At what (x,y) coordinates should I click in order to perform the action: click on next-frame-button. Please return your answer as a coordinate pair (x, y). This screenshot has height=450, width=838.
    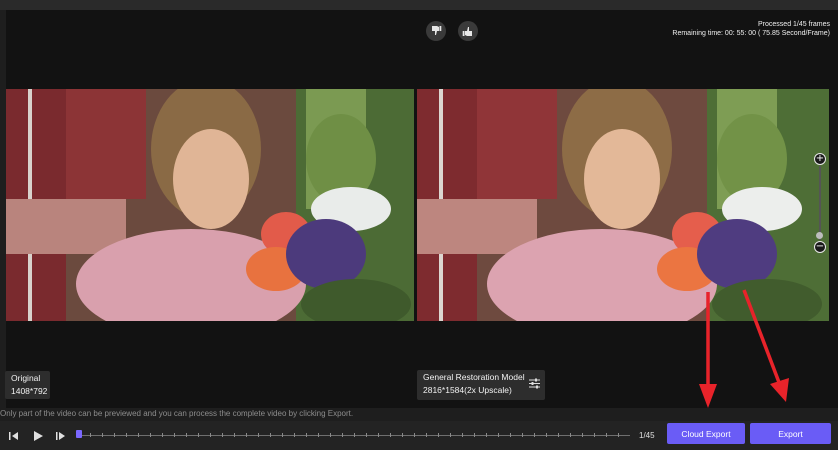
    Looking at the image, I should click on (61, 436).